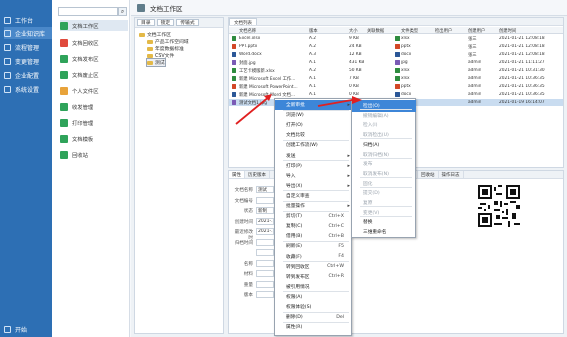 The image size is (567, 337). I want to click on col-name: 文档名称, so click(247, 31).